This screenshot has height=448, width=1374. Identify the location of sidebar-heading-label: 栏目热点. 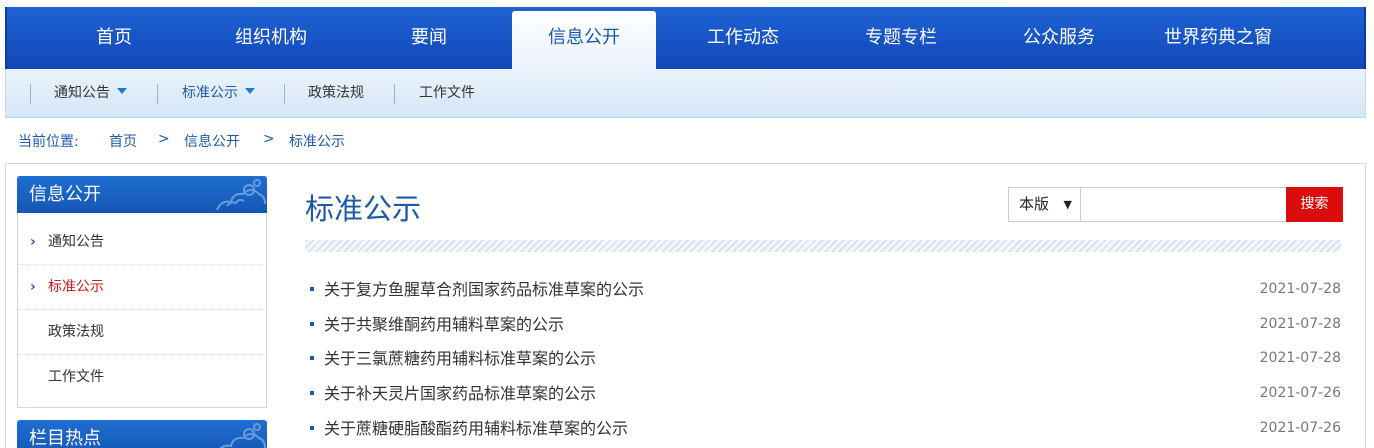
(65, 438).